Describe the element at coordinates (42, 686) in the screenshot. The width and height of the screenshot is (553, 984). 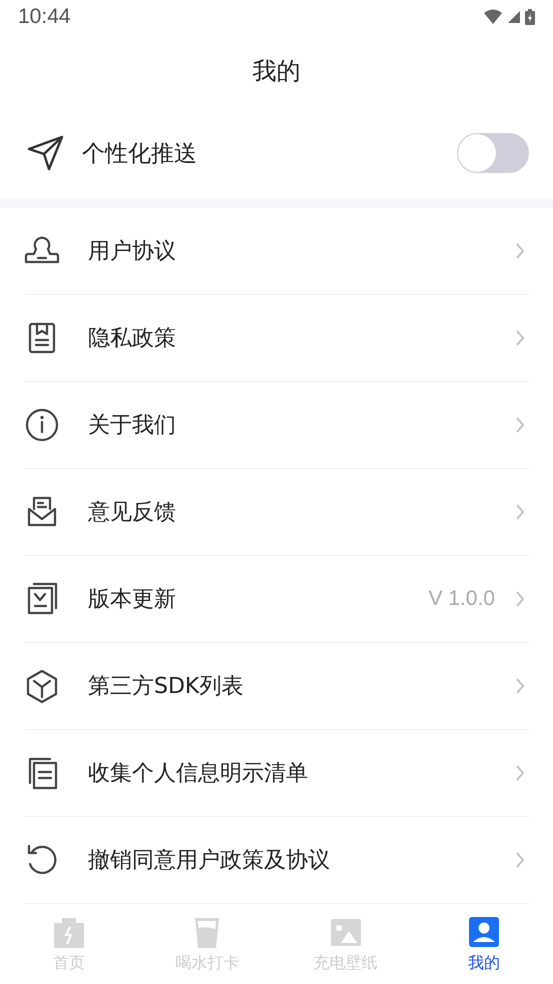
I see `cube-icon` at that location.